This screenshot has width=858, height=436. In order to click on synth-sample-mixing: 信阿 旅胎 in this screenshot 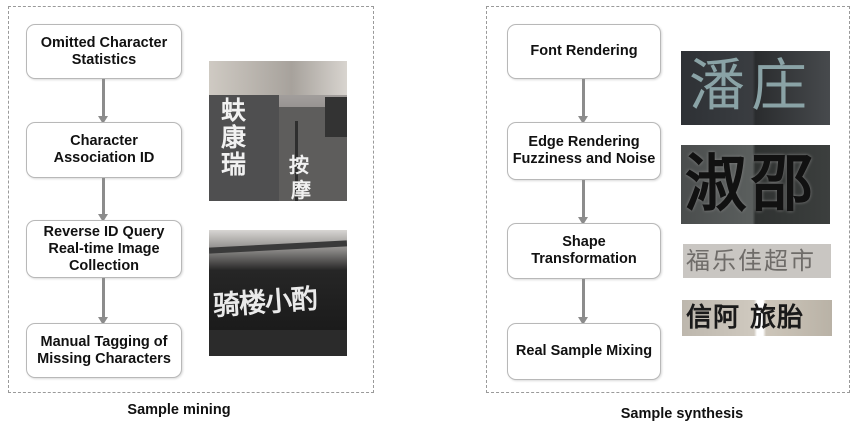, I will do `click(757, 318)`.